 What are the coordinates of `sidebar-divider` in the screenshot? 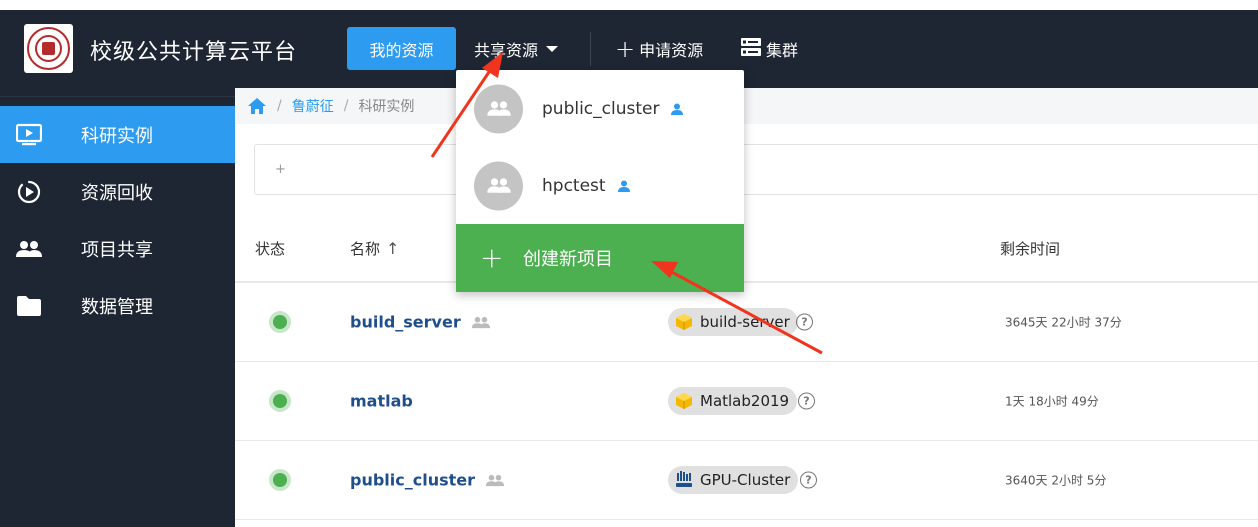 It's located at (117, 96).